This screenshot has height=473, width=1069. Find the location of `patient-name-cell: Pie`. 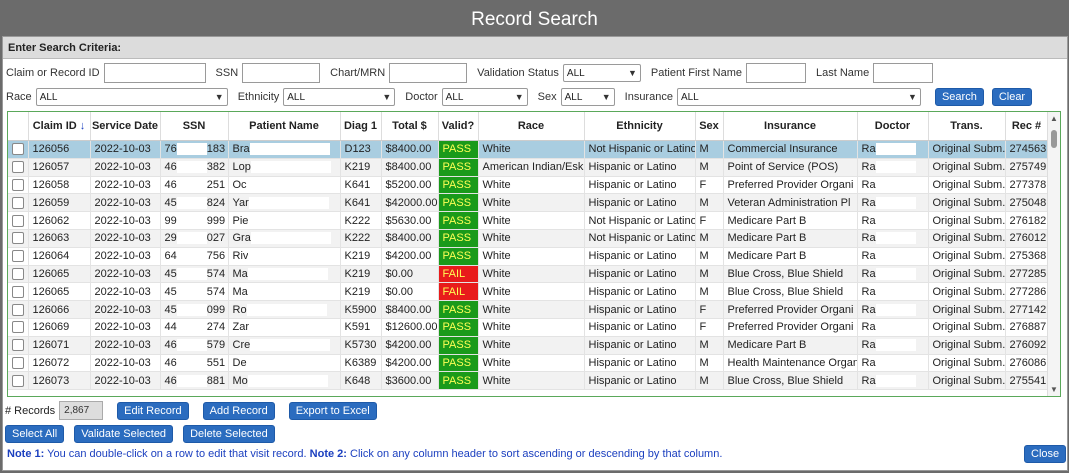

patient-name-cell: Pie is located at coordinates (284, 220).